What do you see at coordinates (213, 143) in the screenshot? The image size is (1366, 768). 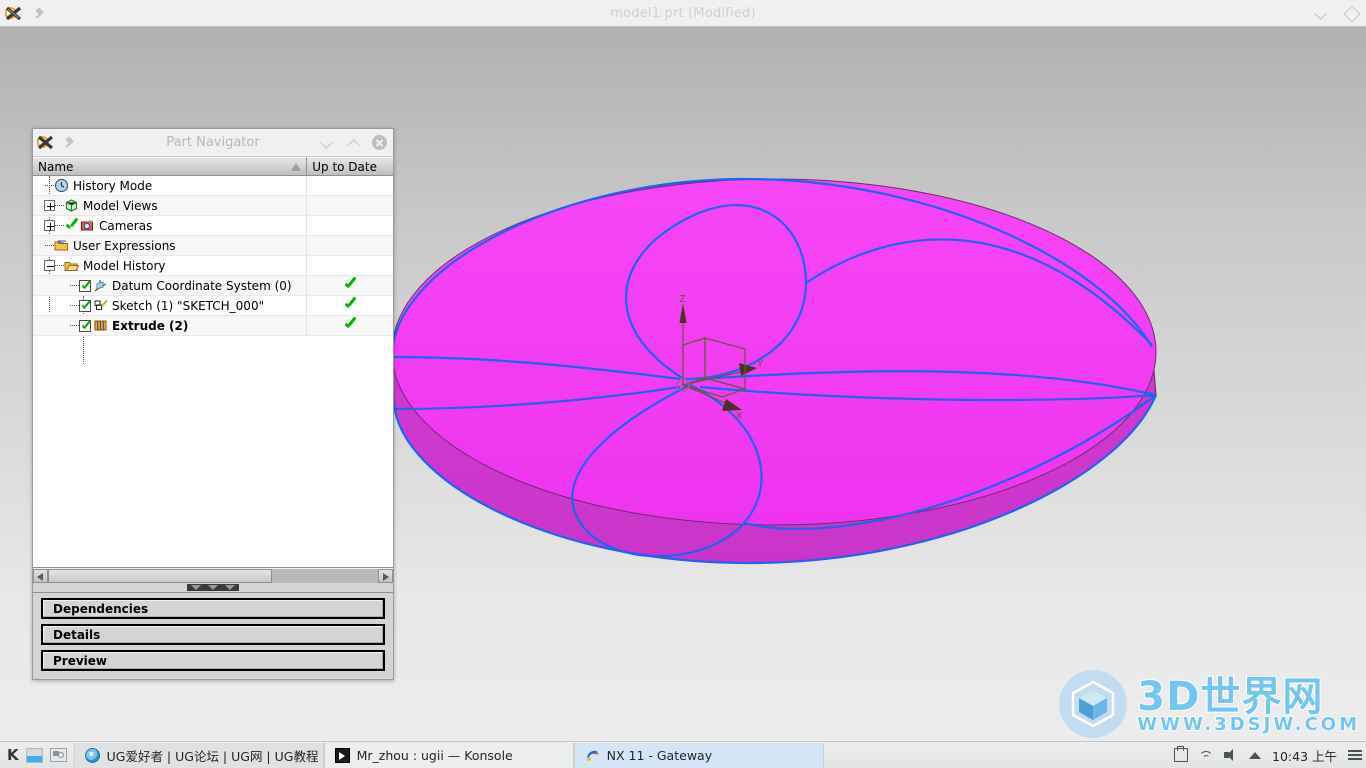 I see `part-navigator-titlebar: Part Navigator` at bounding box center [213, 143].